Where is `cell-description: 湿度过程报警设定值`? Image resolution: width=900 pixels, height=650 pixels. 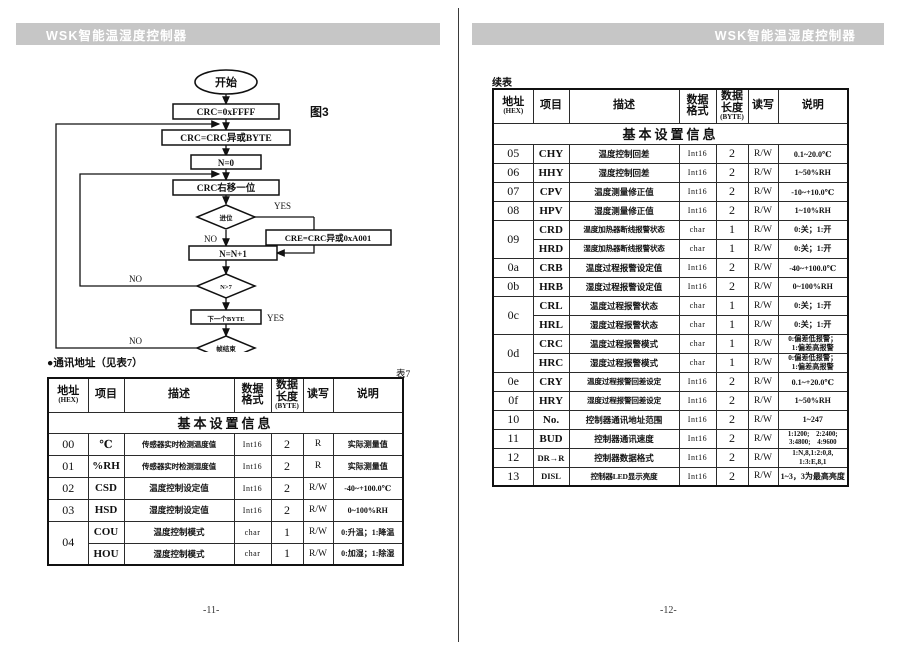 cell-description: 湿度过程报警设定值 is located at coordinates (624, 286).